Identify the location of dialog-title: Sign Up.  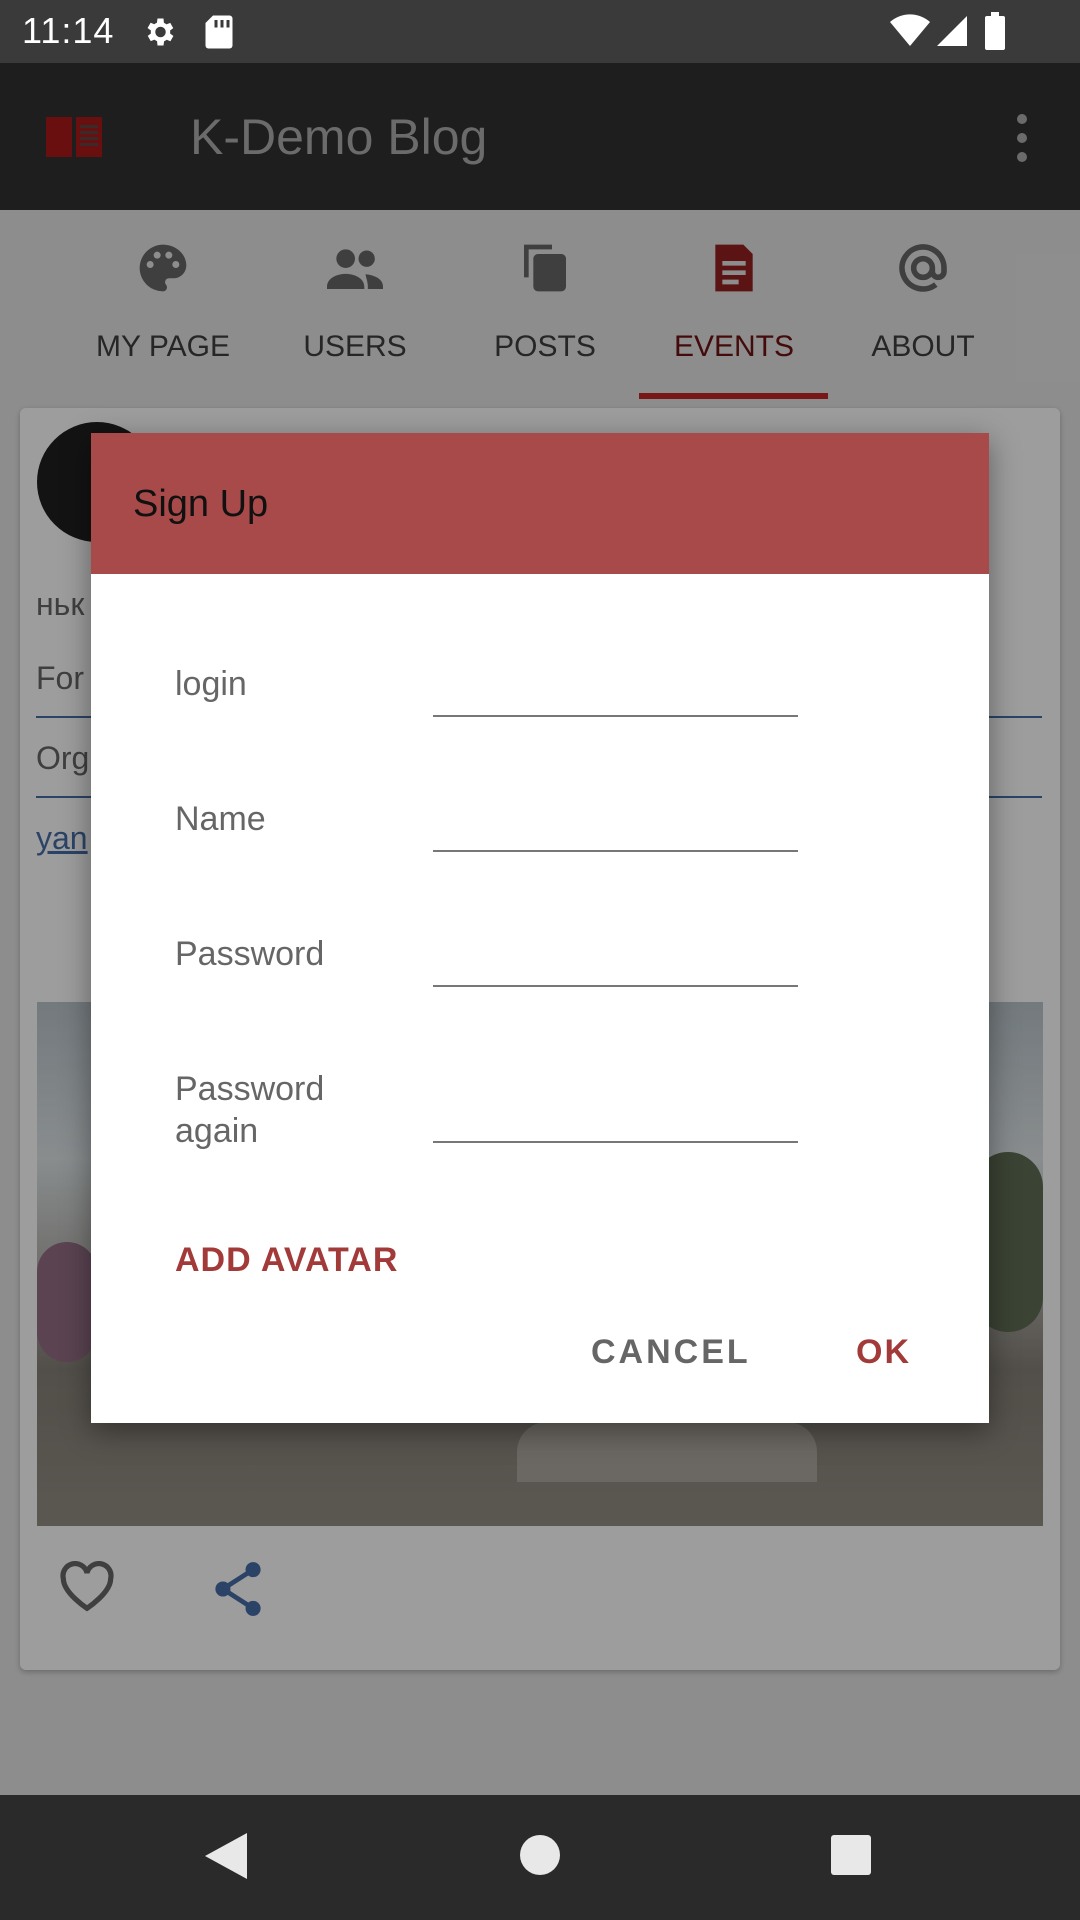
(201, 504).